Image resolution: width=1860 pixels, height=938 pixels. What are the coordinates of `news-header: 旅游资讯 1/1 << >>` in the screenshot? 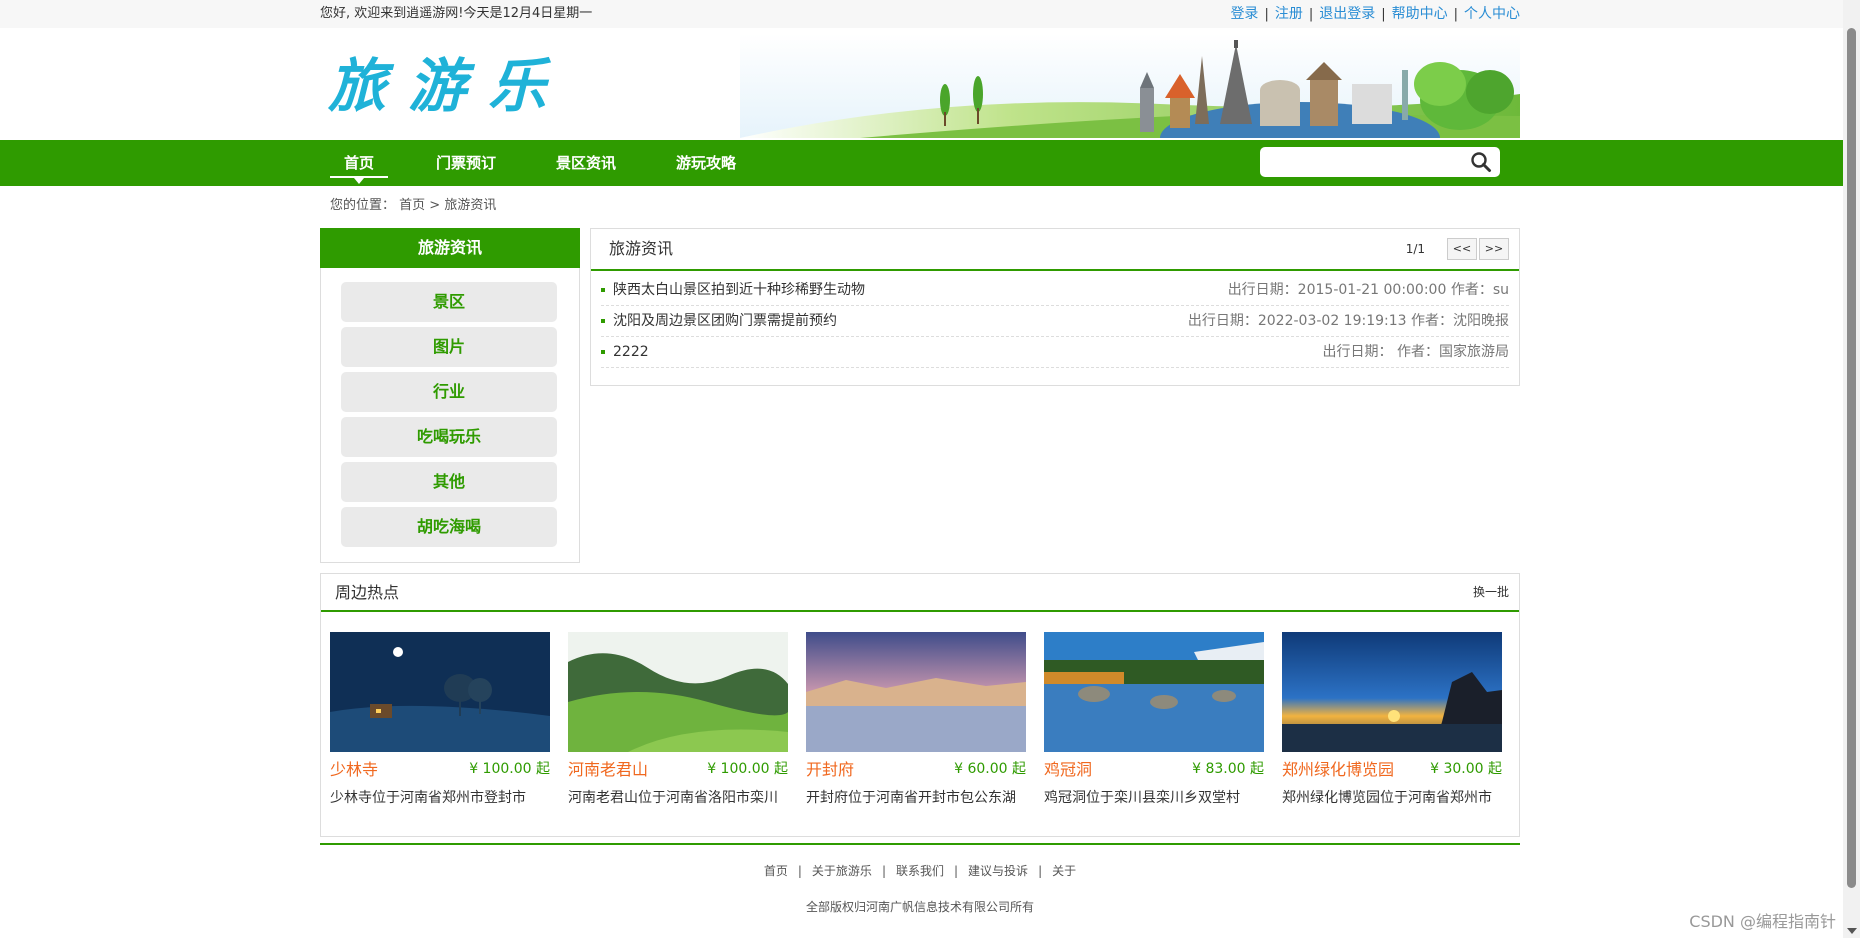 It's located at (1055, 250).